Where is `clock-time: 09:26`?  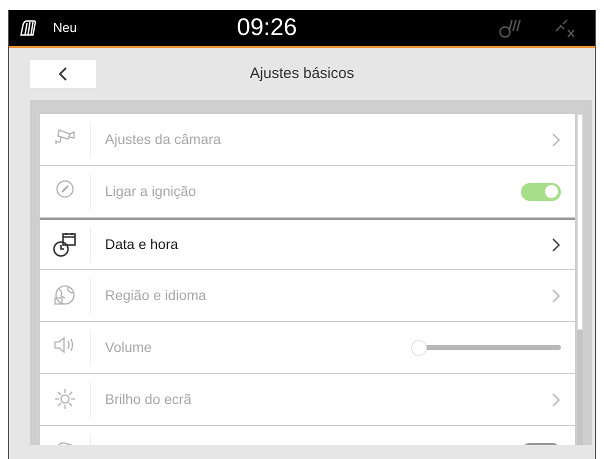
clock-time: 09:26 is located at coordinates (266, 28).